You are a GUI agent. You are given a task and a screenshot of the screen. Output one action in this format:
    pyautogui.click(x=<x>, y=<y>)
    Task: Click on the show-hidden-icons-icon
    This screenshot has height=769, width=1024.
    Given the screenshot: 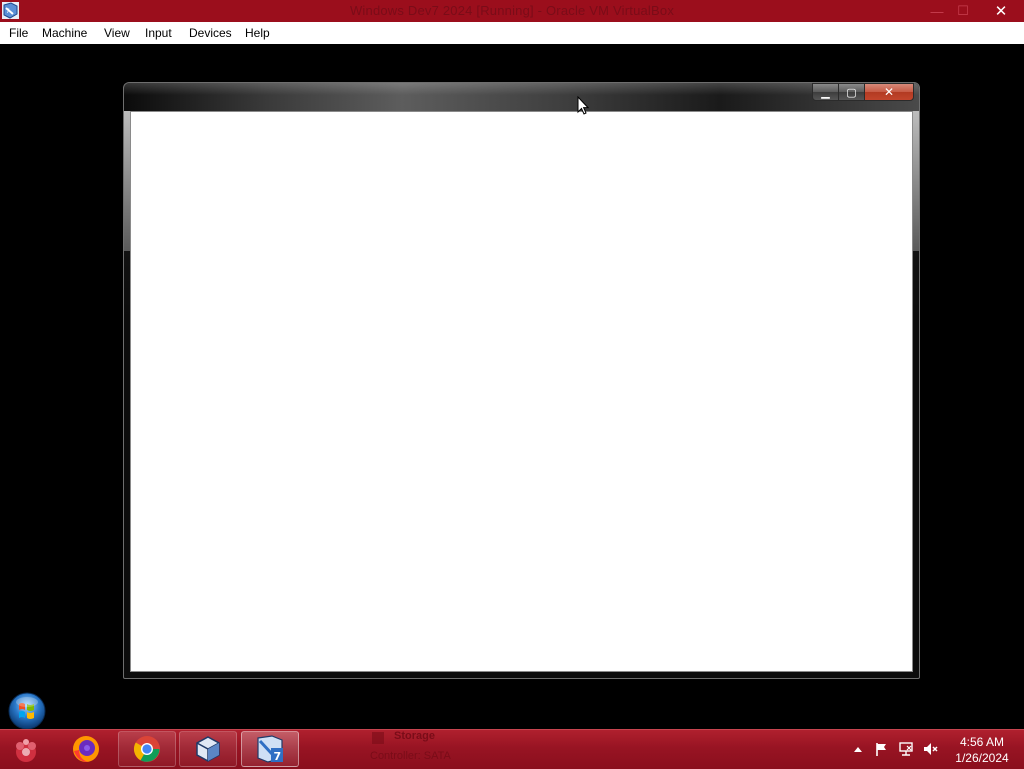 What is the action you would take?
    pyautogui.click(x=858, y=749)
    